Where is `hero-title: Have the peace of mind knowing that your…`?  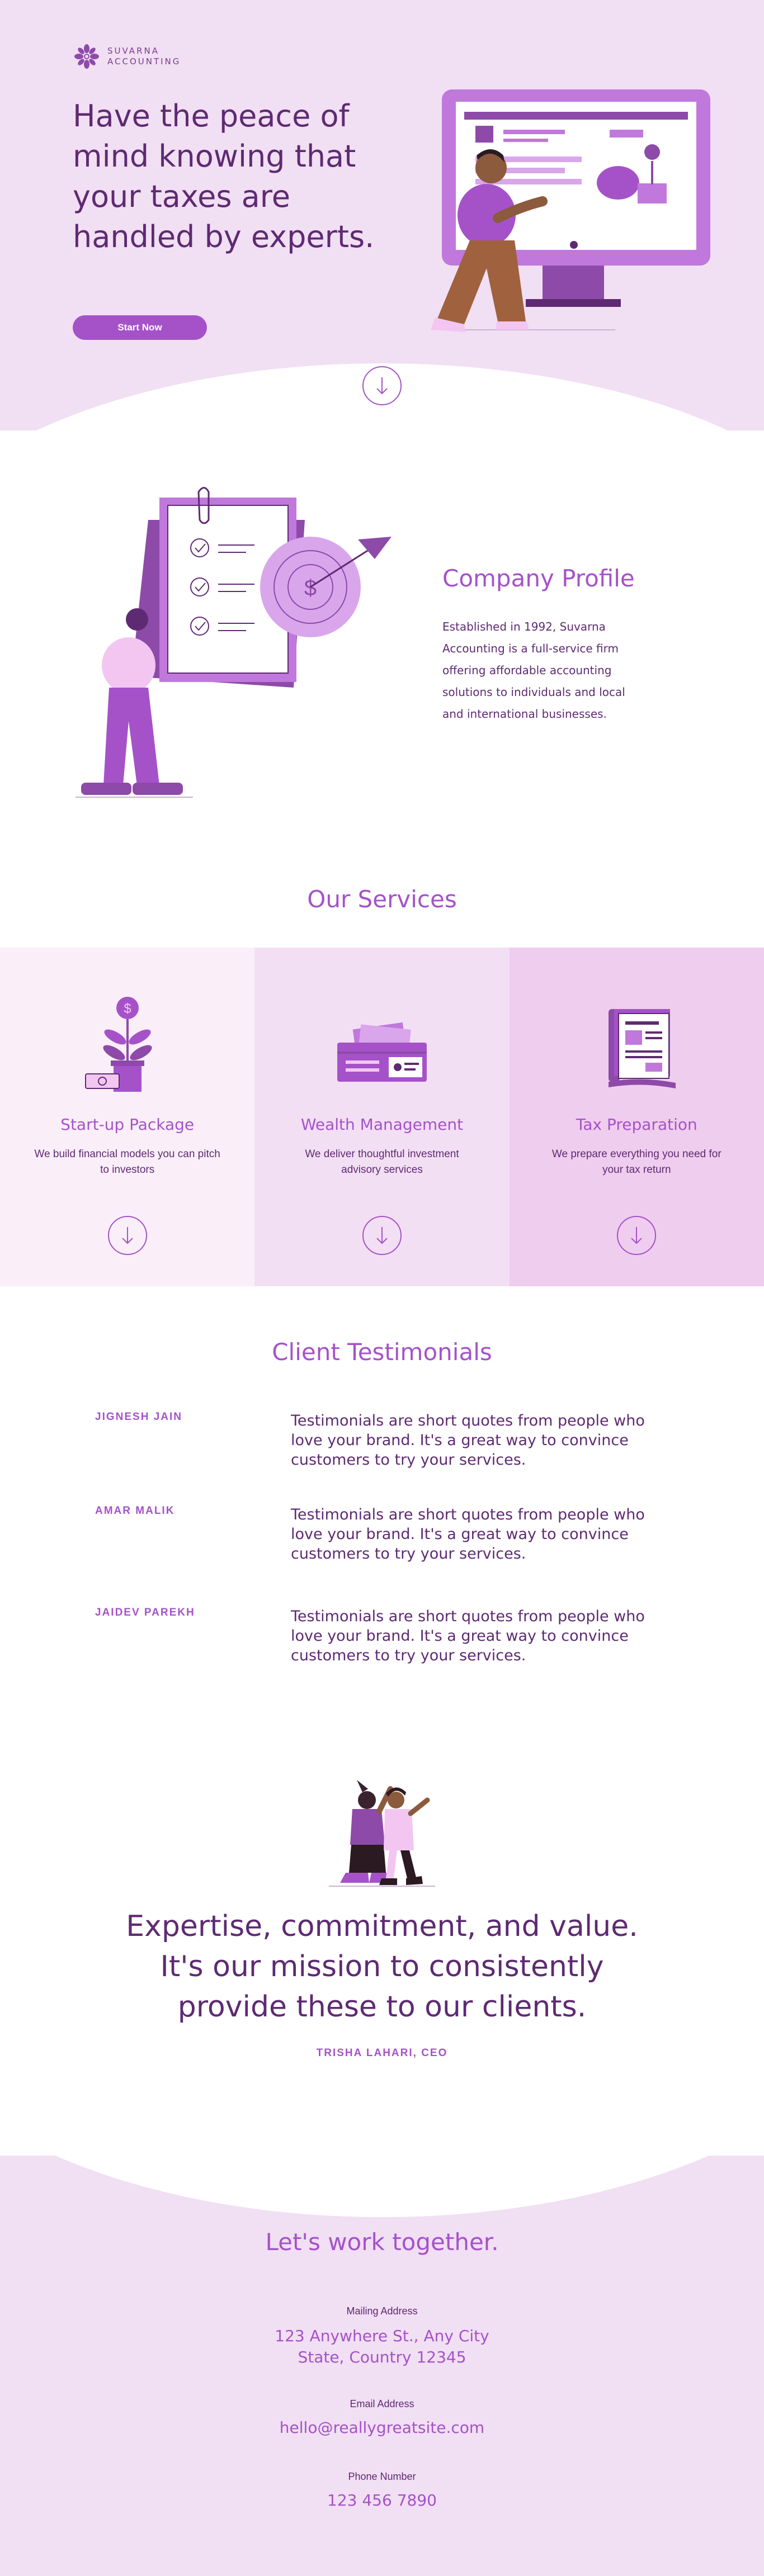
hero-title: Have the peace of mind knowing that your… is located at coordinates (224, 176).